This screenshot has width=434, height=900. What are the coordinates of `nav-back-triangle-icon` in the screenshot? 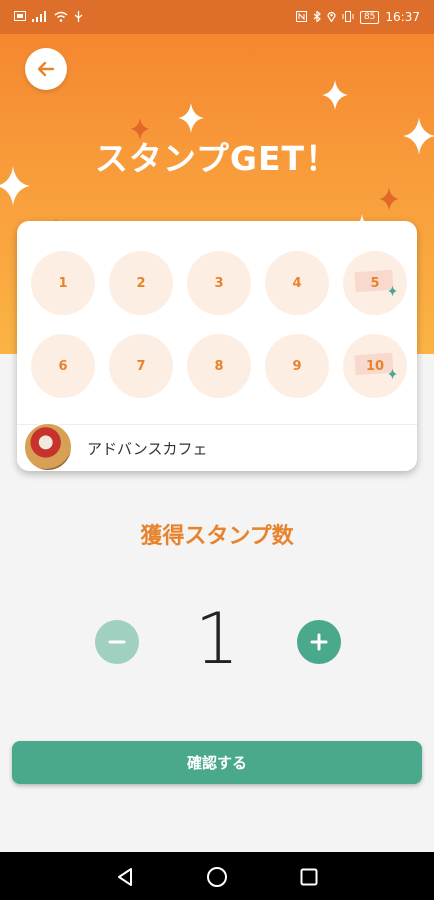 It's located at (125, 877).